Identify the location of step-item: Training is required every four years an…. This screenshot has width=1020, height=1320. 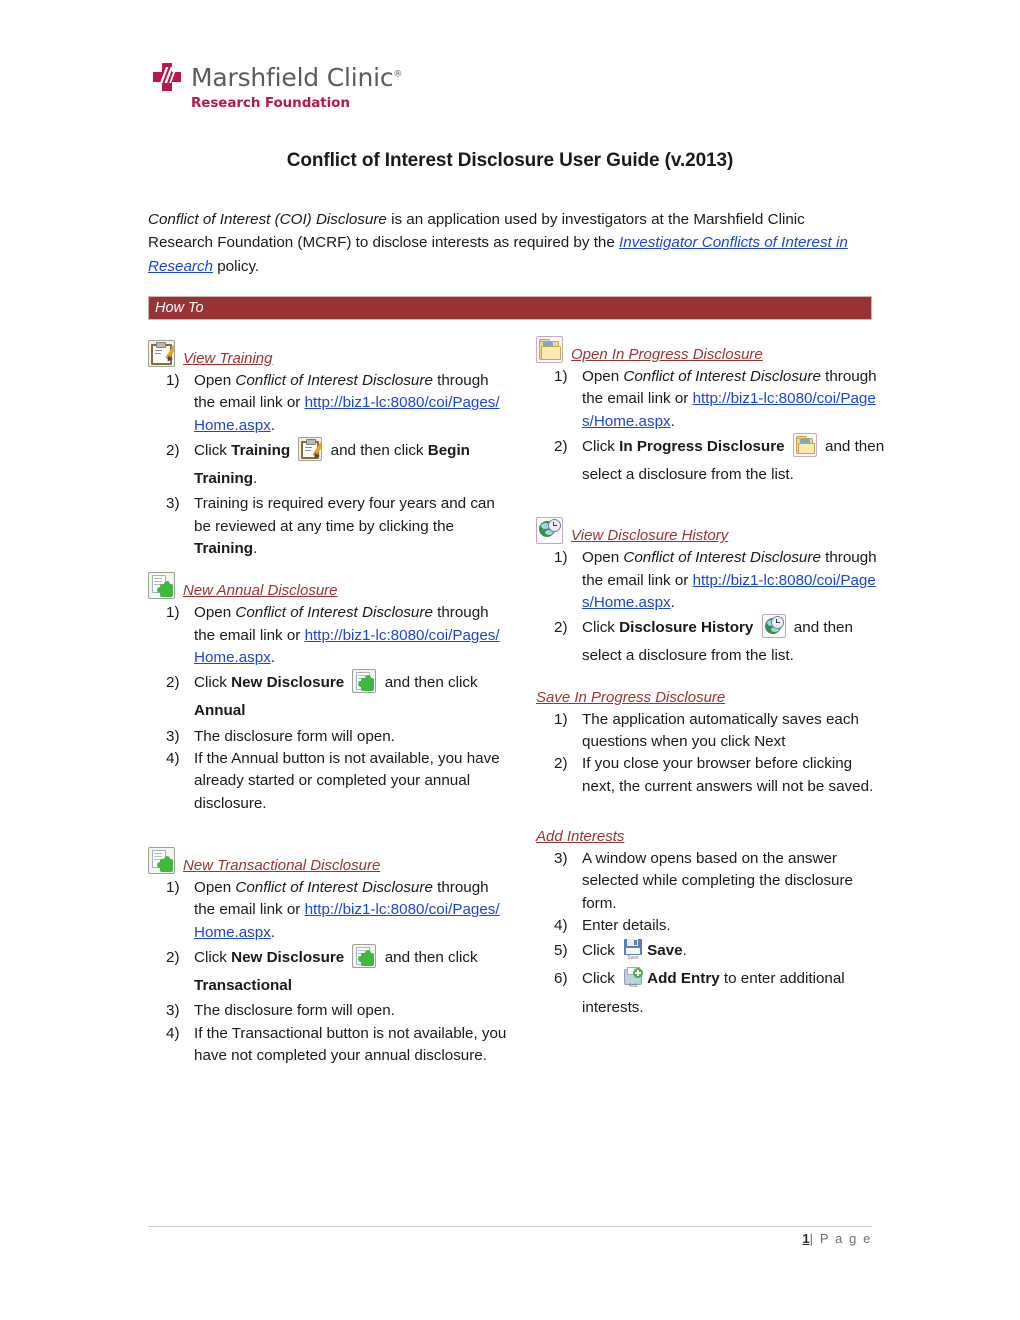
(337, 526).